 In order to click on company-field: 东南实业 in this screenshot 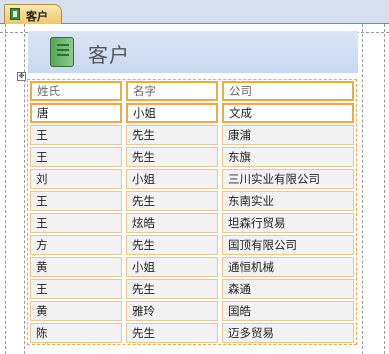, I will do `click(288, 201)`.